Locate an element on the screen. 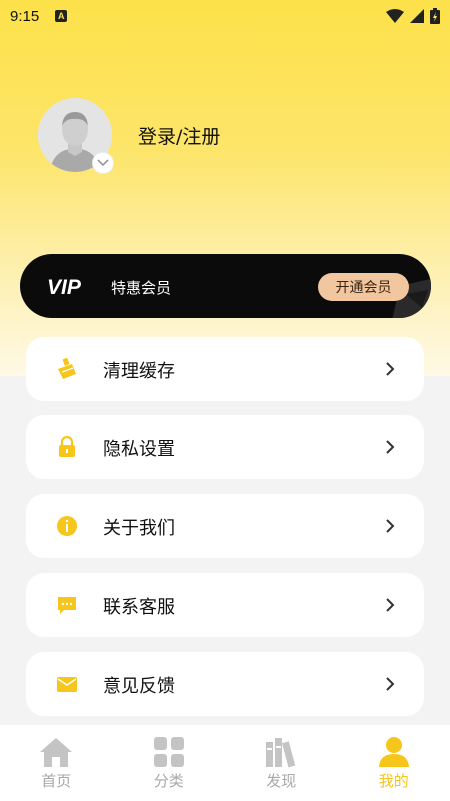  books-icon is located at coordinates (281, 752).